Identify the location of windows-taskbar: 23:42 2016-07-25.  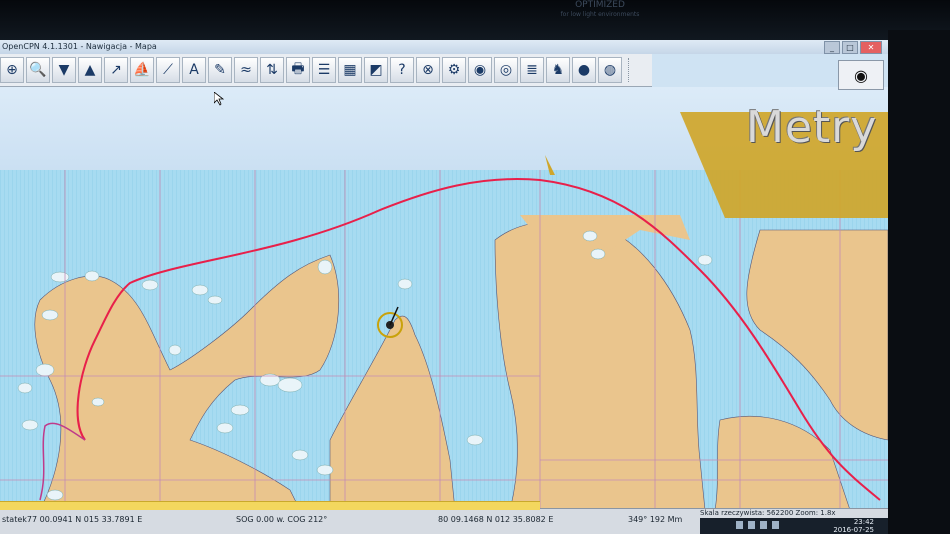
(794, 526).